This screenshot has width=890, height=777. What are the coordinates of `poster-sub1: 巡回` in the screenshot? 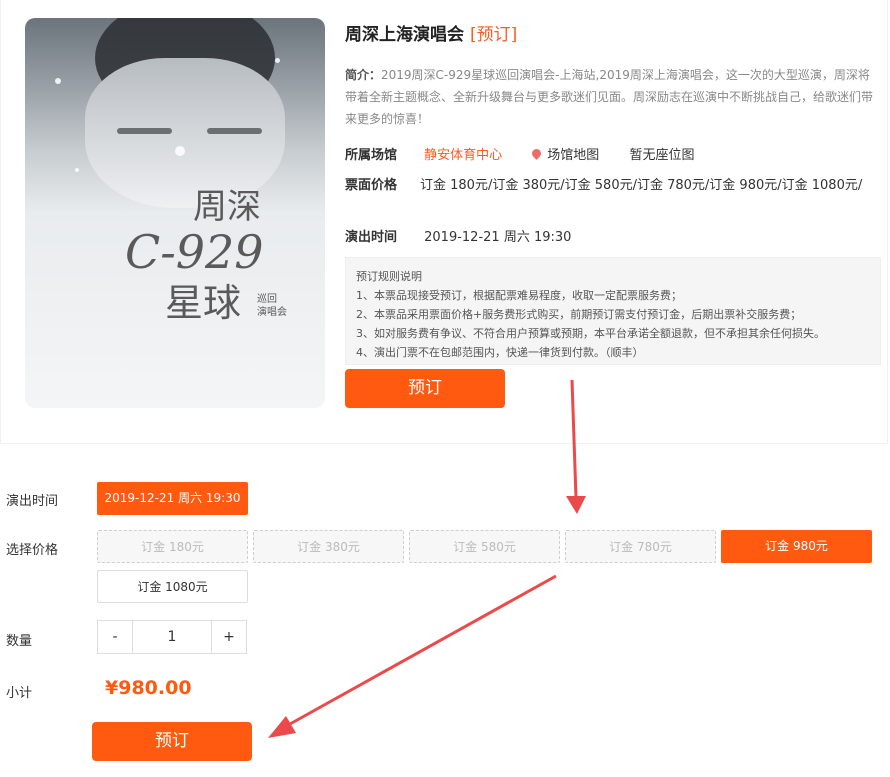 It's located at (267, 299).